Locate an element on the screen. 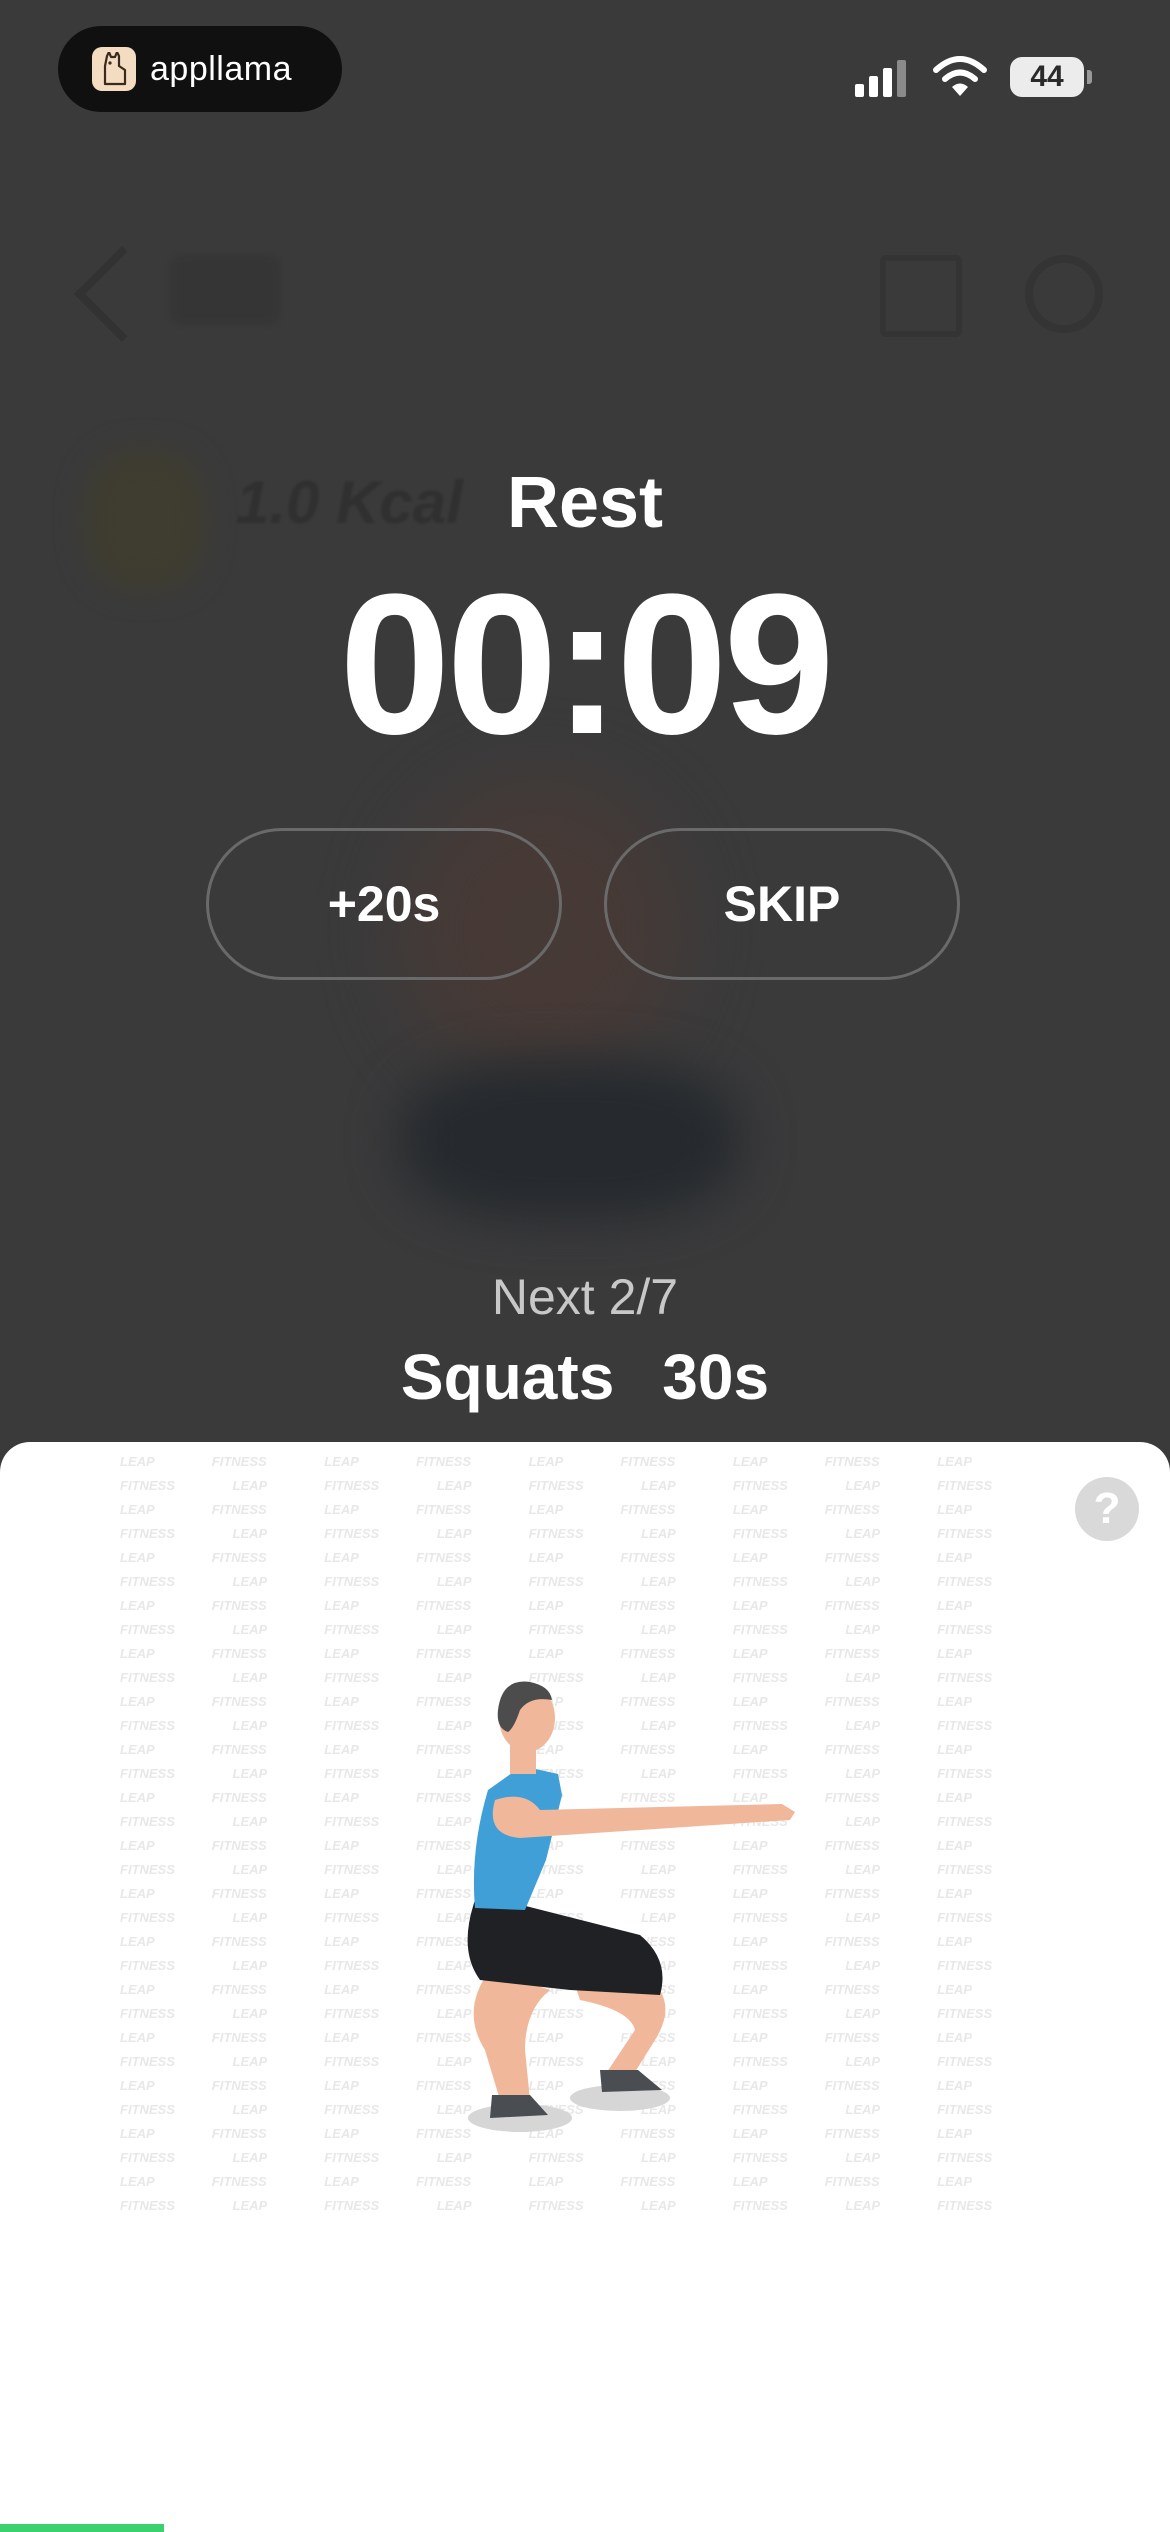  appllama-badge: appllama is located at coordinates (200, 69).